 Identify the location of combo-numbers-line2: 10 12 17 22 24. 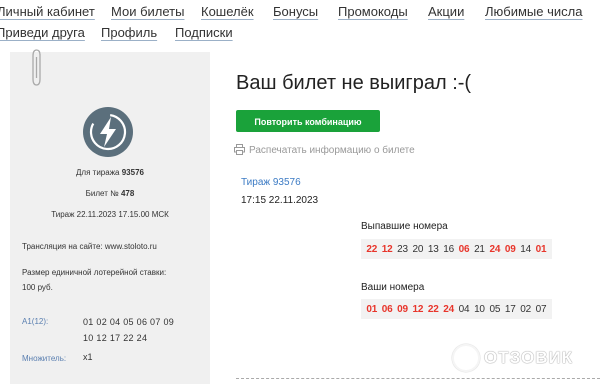
(115, 338).